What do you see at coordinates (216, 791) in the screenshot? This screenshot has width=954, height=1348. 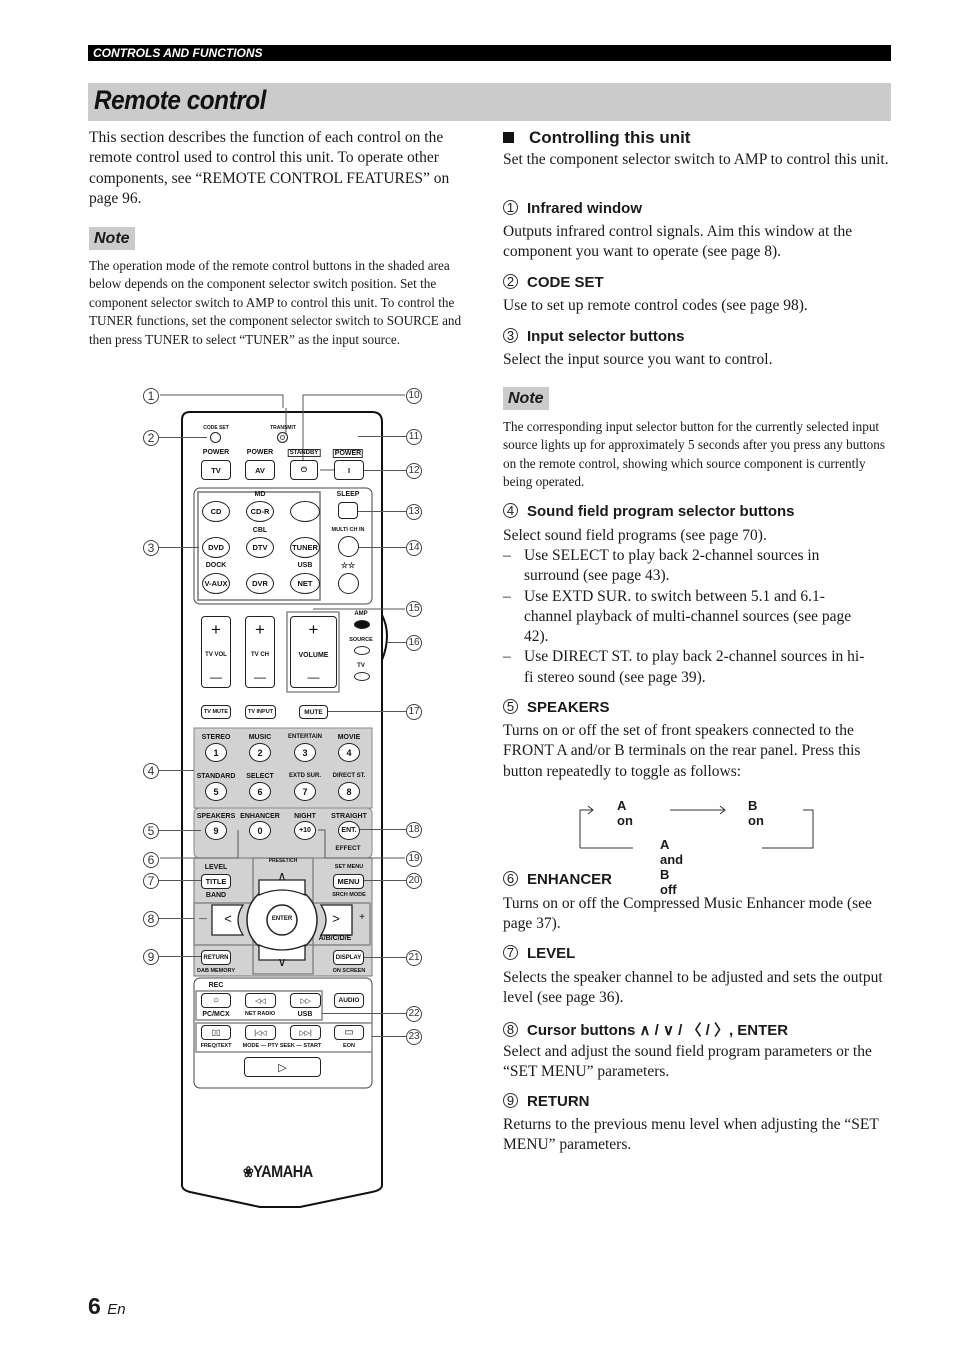 I see `program-button: 5` at bounding box center [216, 791].